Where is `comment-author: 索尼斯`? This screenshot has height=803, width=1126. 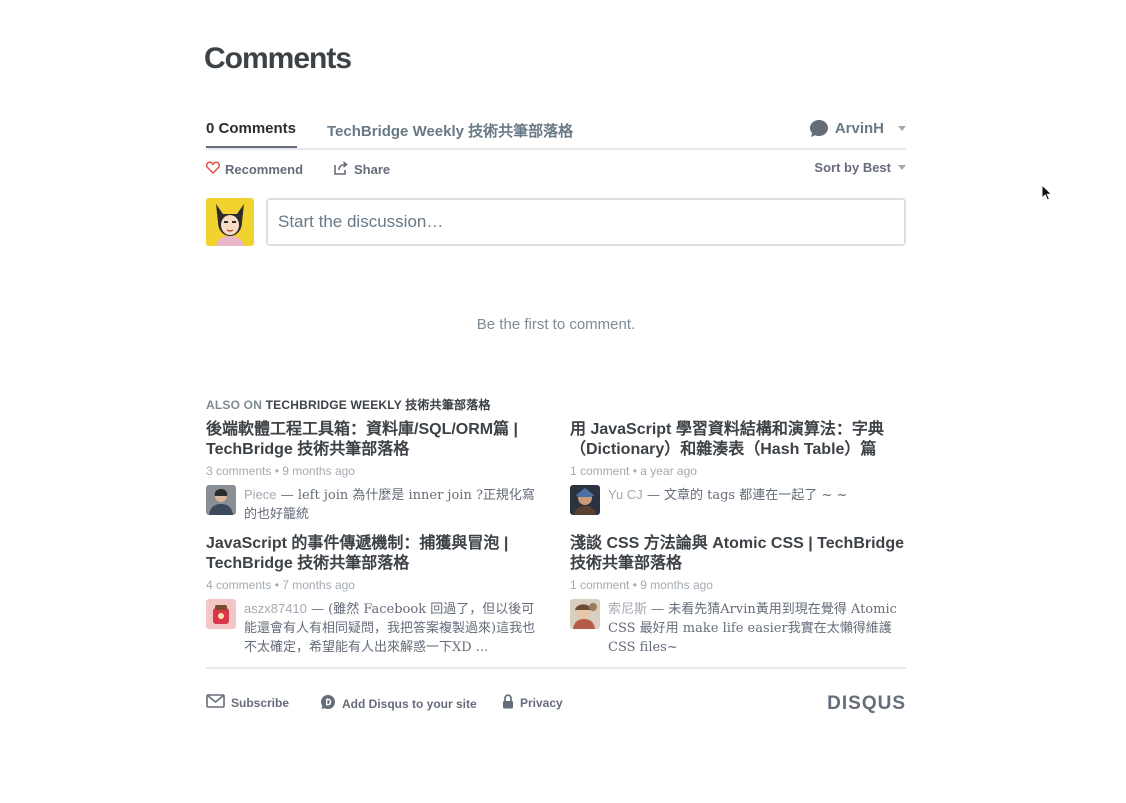
comment-author: 索尼斯 is located at coordinates (628, 608).